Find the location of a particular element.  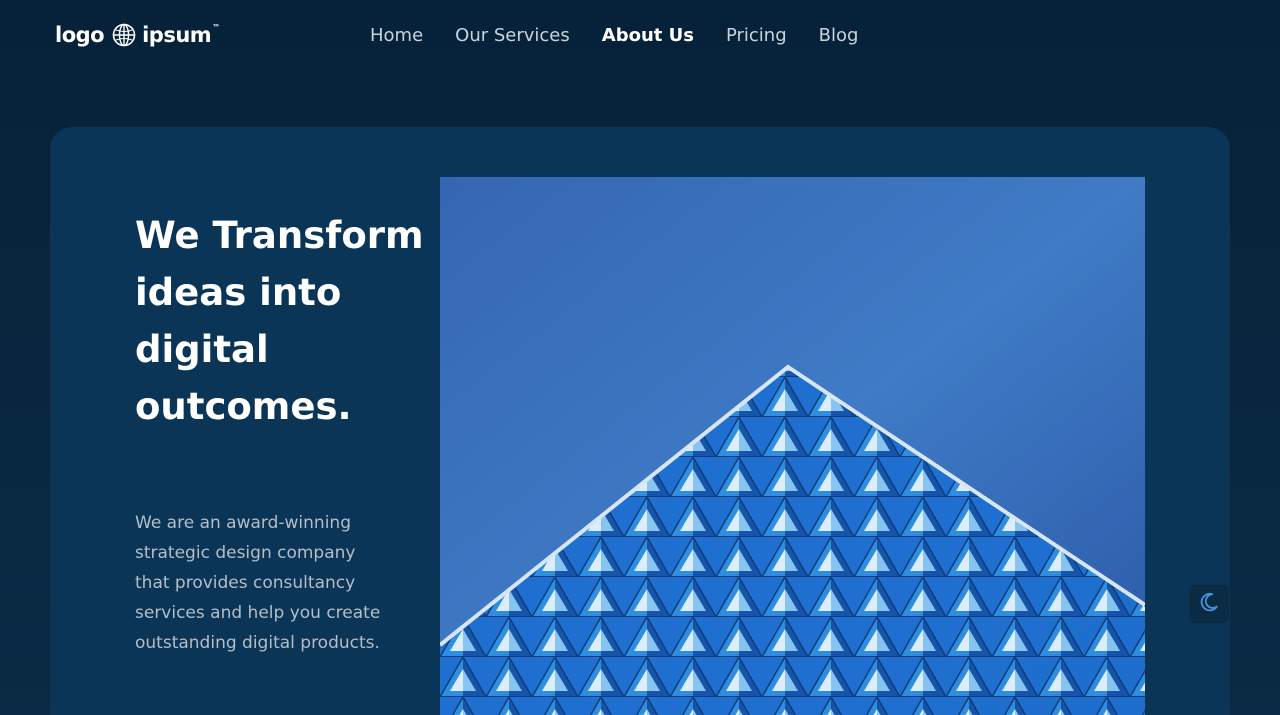

moon-icon is located at coordinates (1209, 604).